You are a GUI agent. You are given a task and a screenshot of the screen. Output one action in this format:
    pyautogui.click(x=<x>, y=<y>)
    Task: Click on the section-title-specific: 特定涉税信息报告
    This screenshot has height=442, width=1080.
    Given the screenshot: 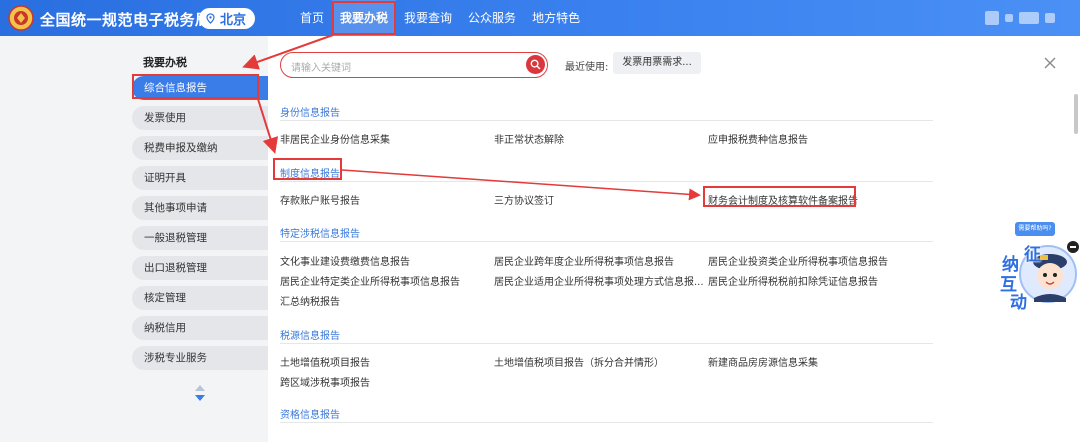 What is the action you would take?
    pyautogui.click(x=320, y=234)
    